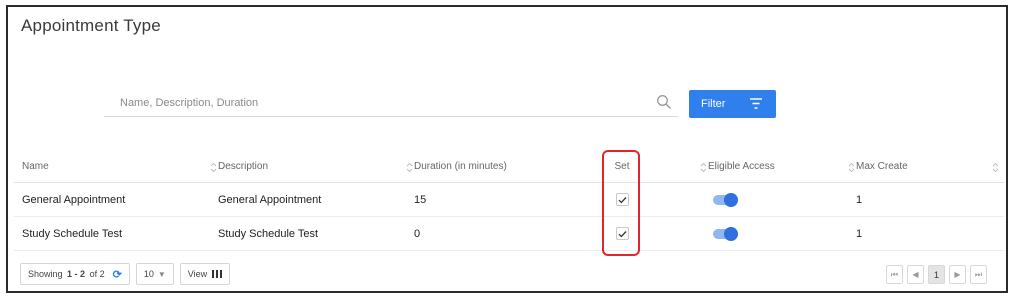 This screenshot has height=297, width=1016. I want to click on column-header-set: Set, so click(622, 166).